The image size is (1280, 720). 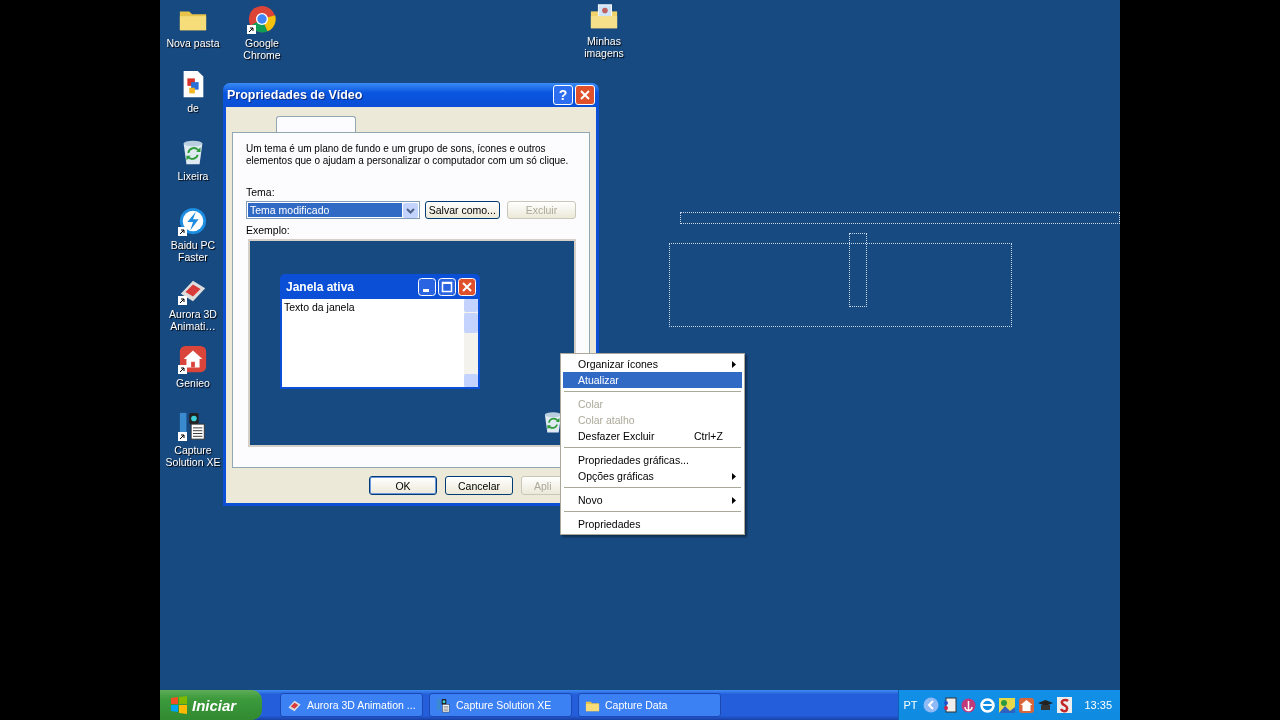 I want to click on description-text: Um tema é um plano de fundo e um grupo de sons, ícones e outros elementos que o ajudam a personalizar o computador com um só clique., so click(x=408, y=155).